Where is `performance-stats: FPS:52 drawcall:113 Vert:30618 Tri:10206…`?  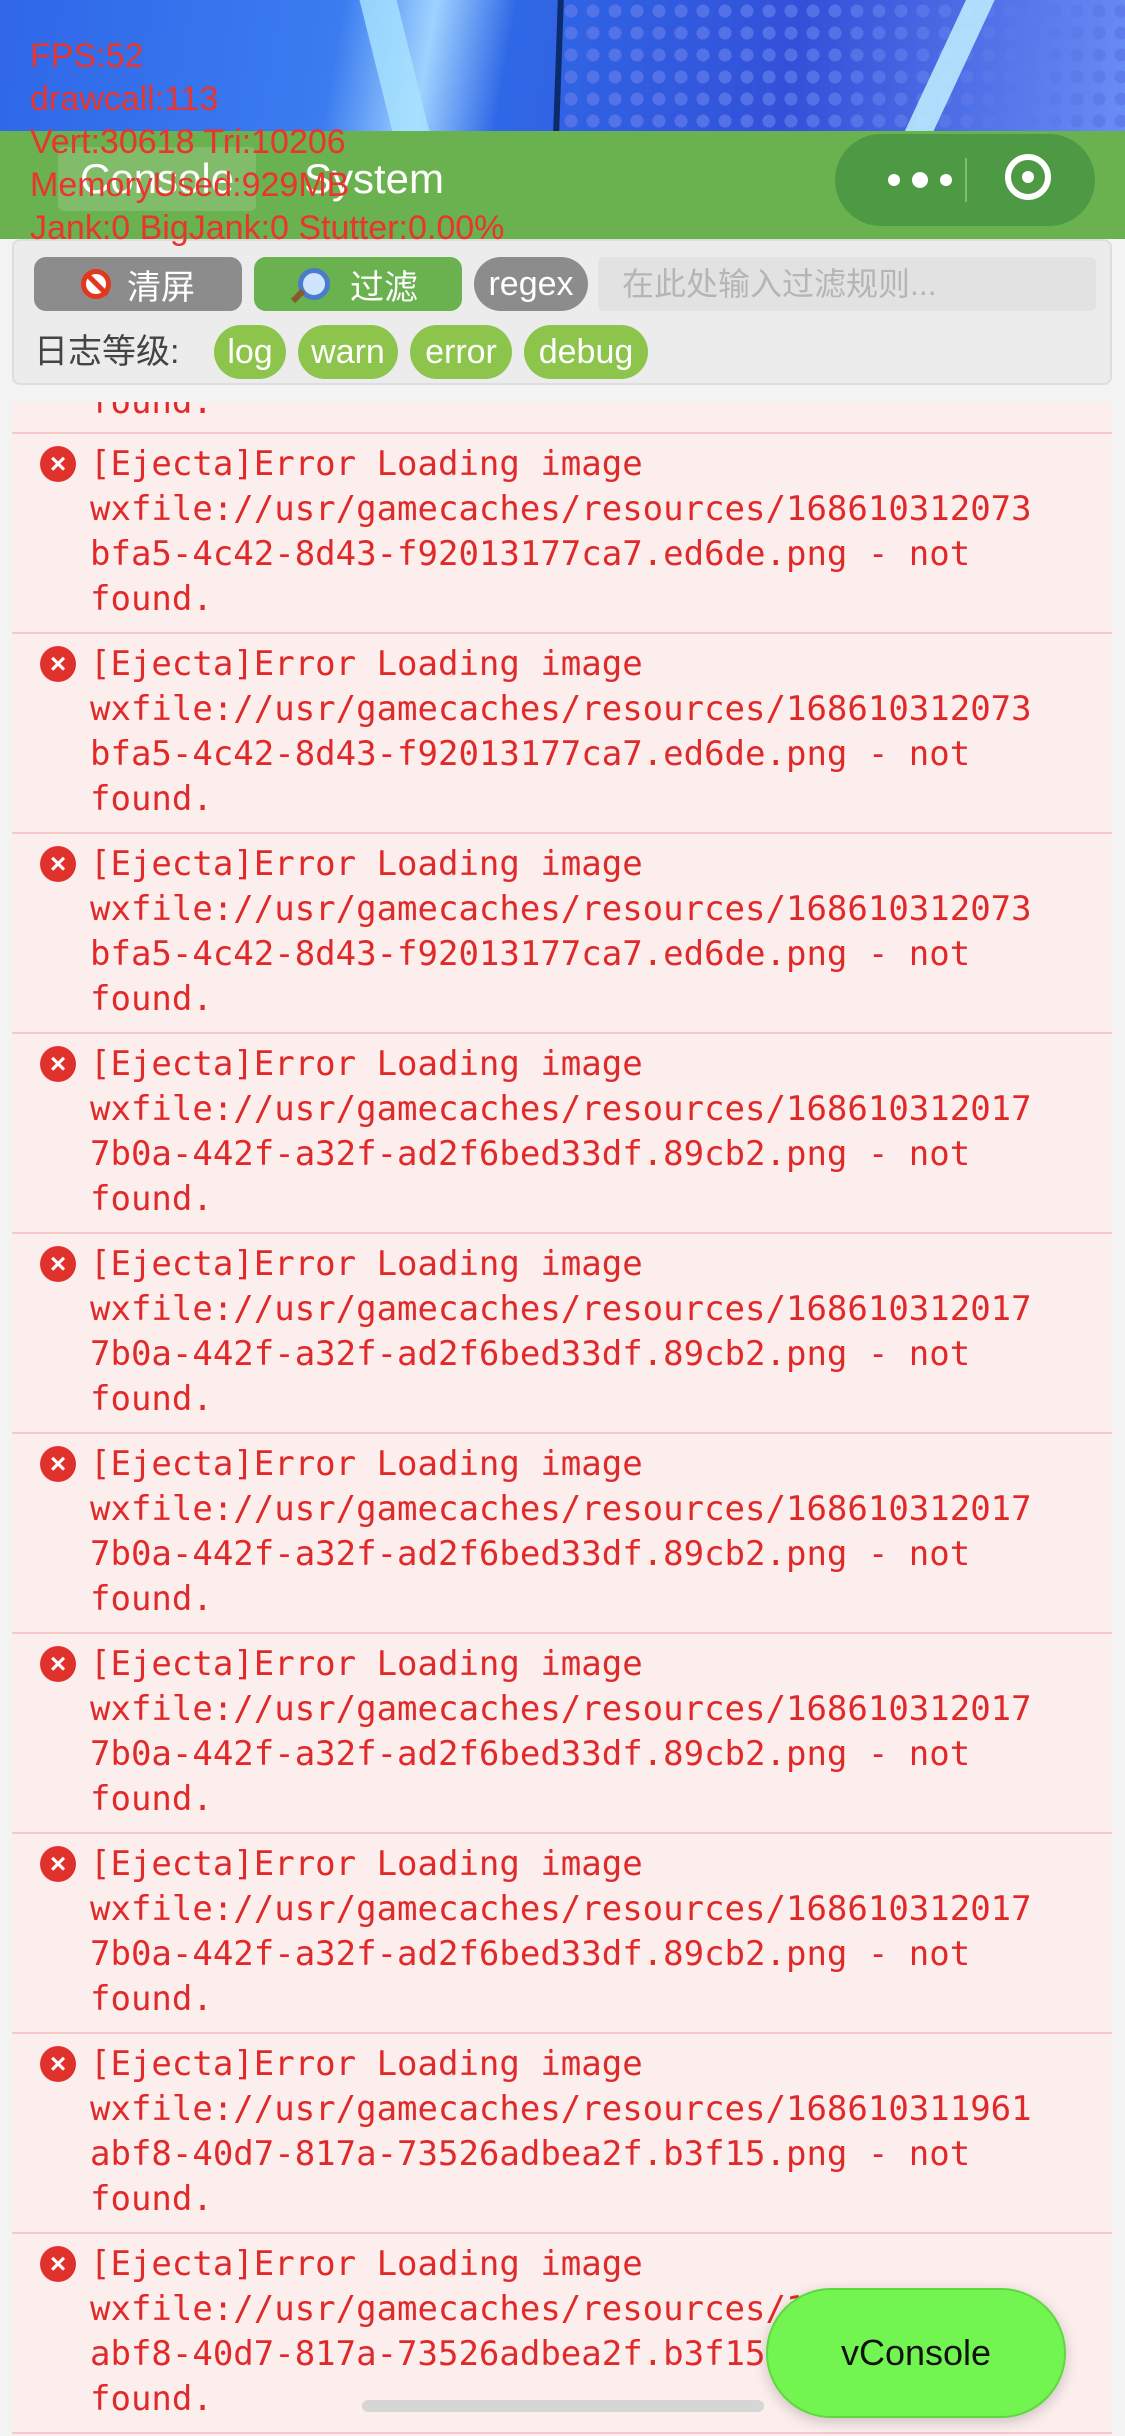 performance-stats: FPS:52 drawcall:113 Vert:30618 Tri:10206… is located at coordinates (267, 142).